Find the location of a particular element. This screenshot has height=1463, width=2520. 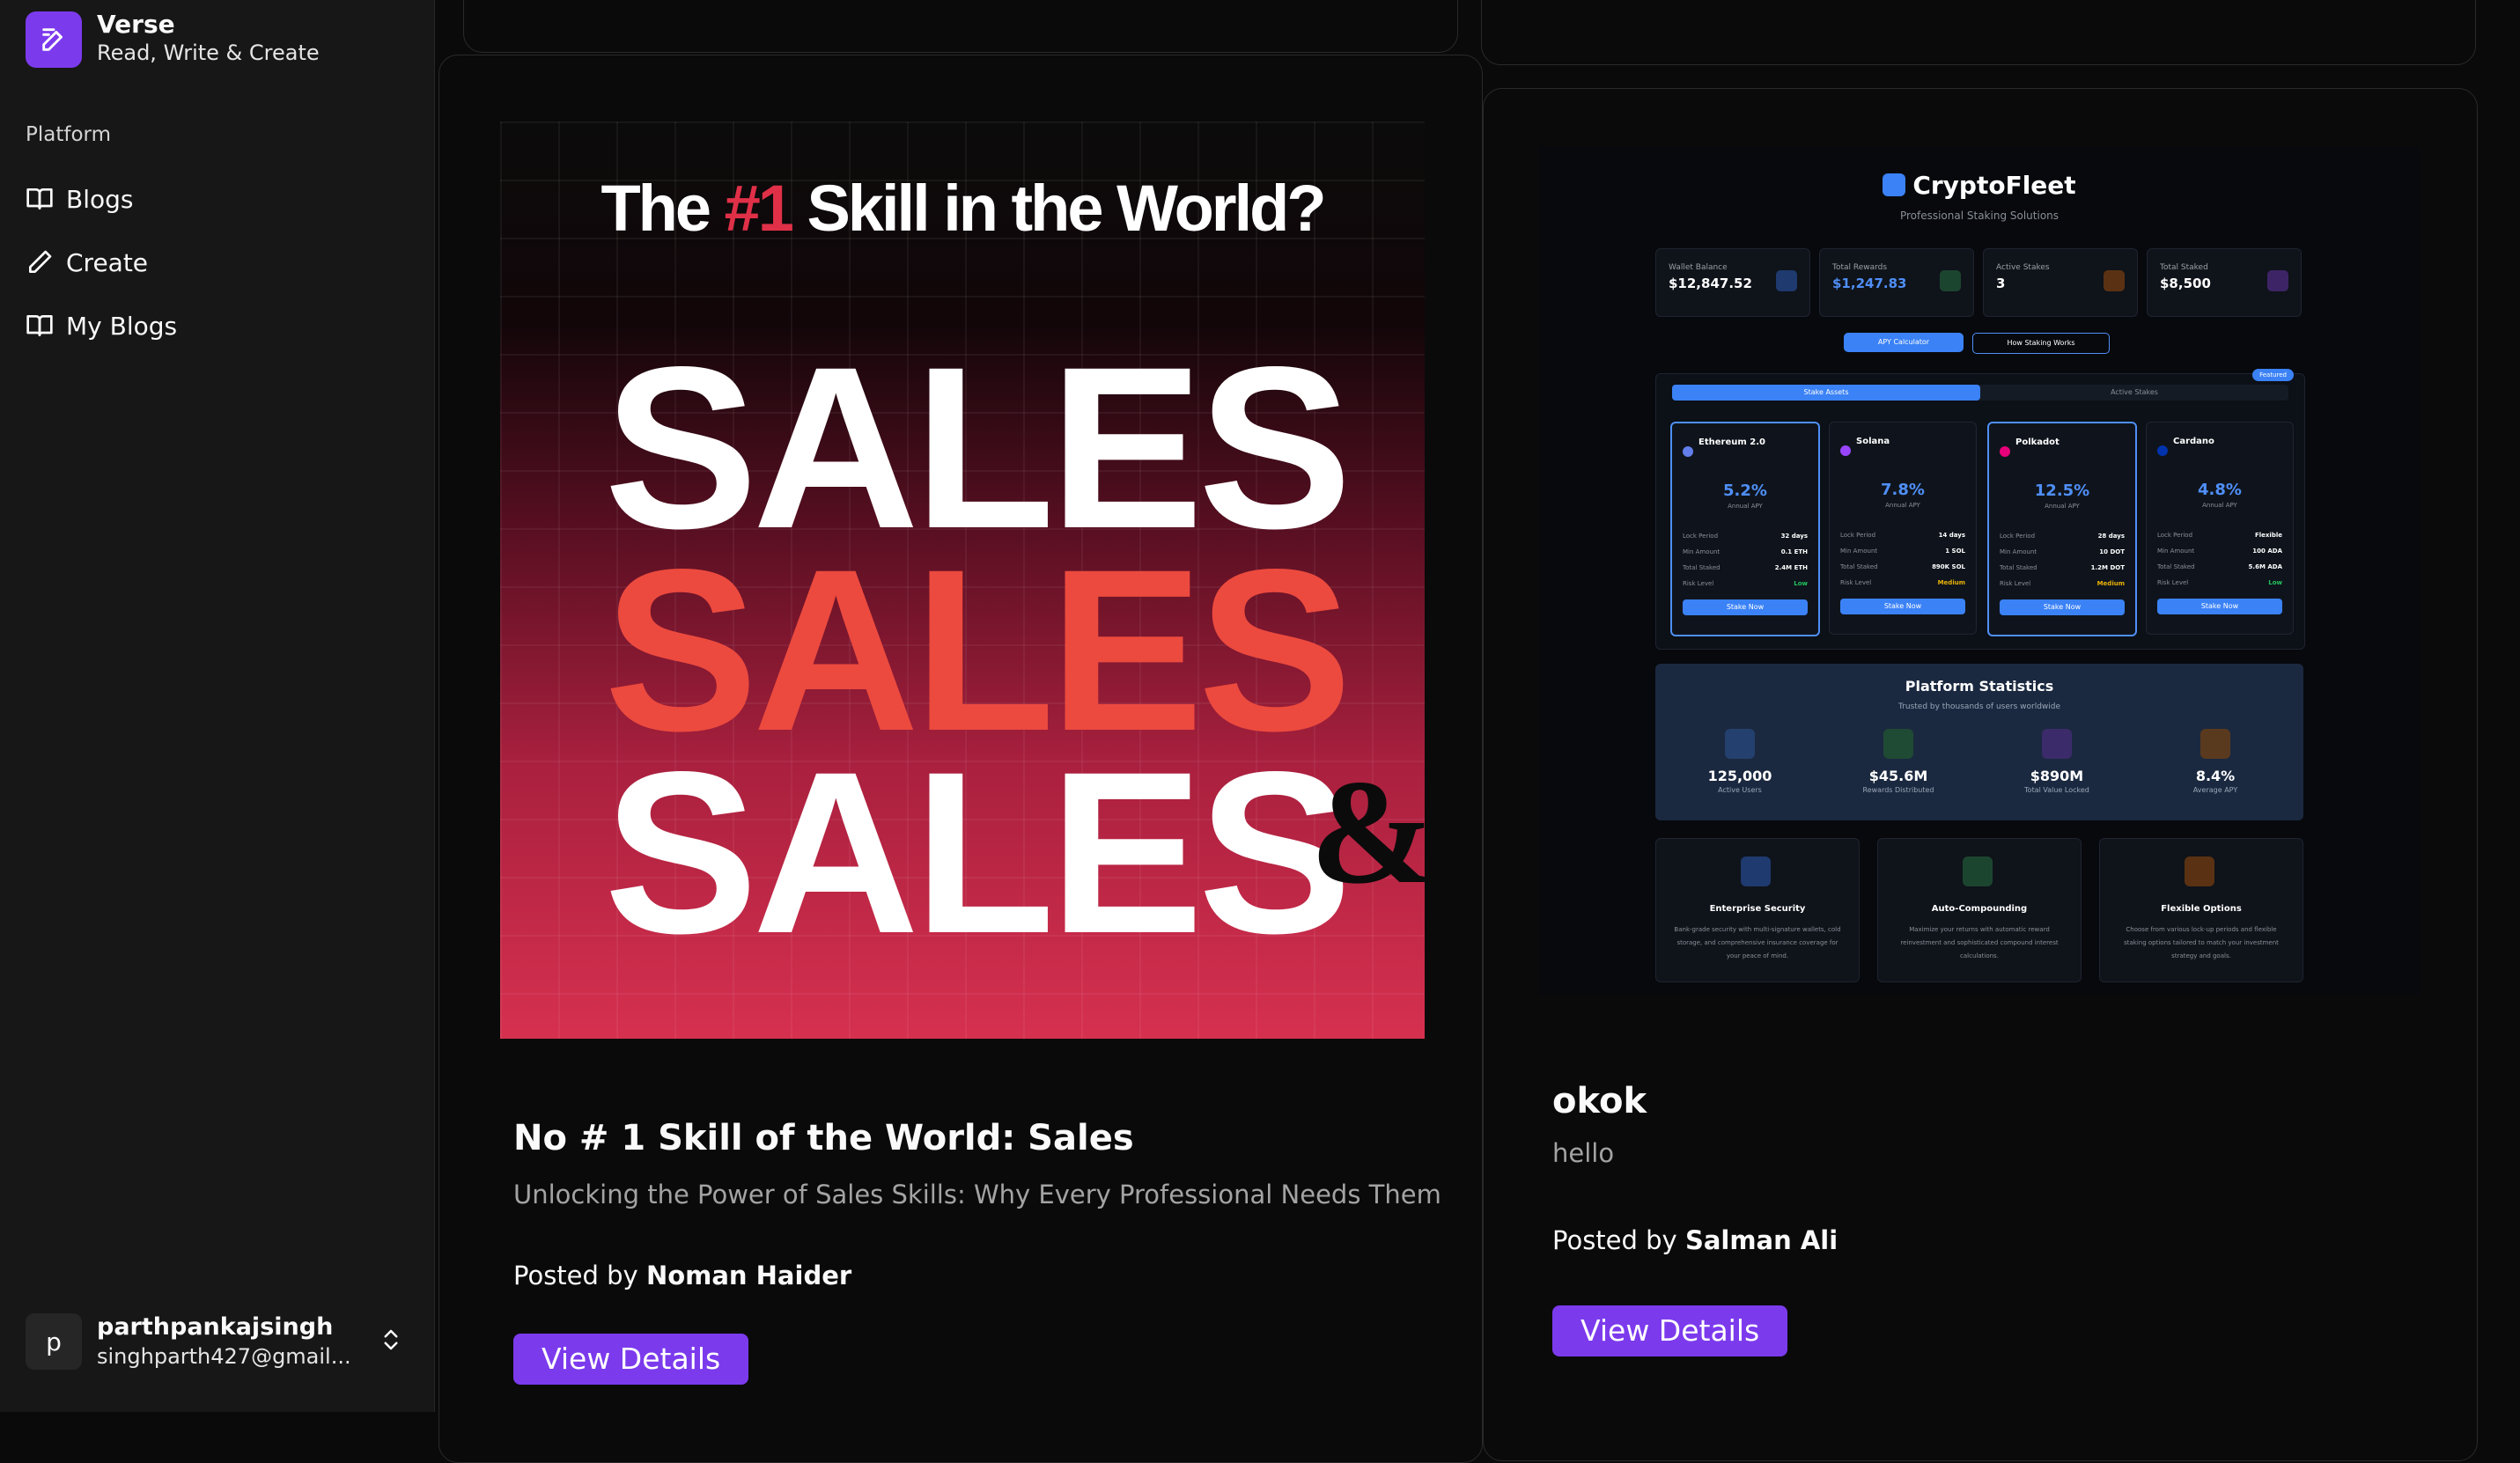

post-description: hello is located at coordinates (1583, 1153).